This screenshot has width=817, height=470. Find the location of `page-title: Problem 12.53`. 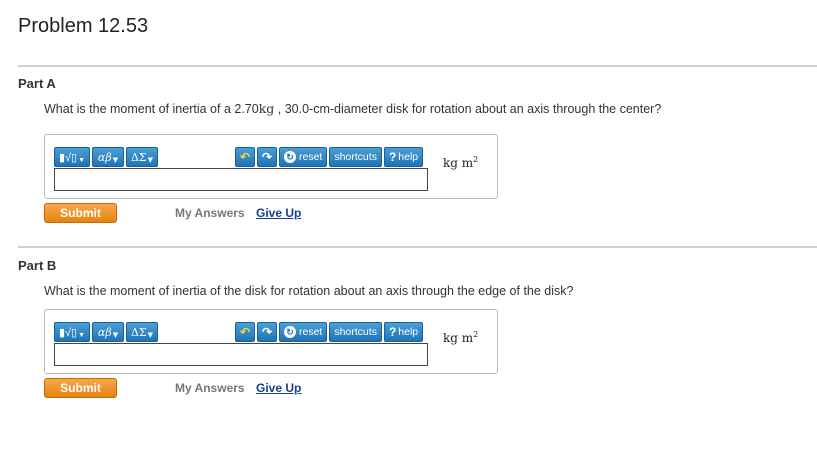

page-title: Problem 12.53 is located at coordinates (83, 26).